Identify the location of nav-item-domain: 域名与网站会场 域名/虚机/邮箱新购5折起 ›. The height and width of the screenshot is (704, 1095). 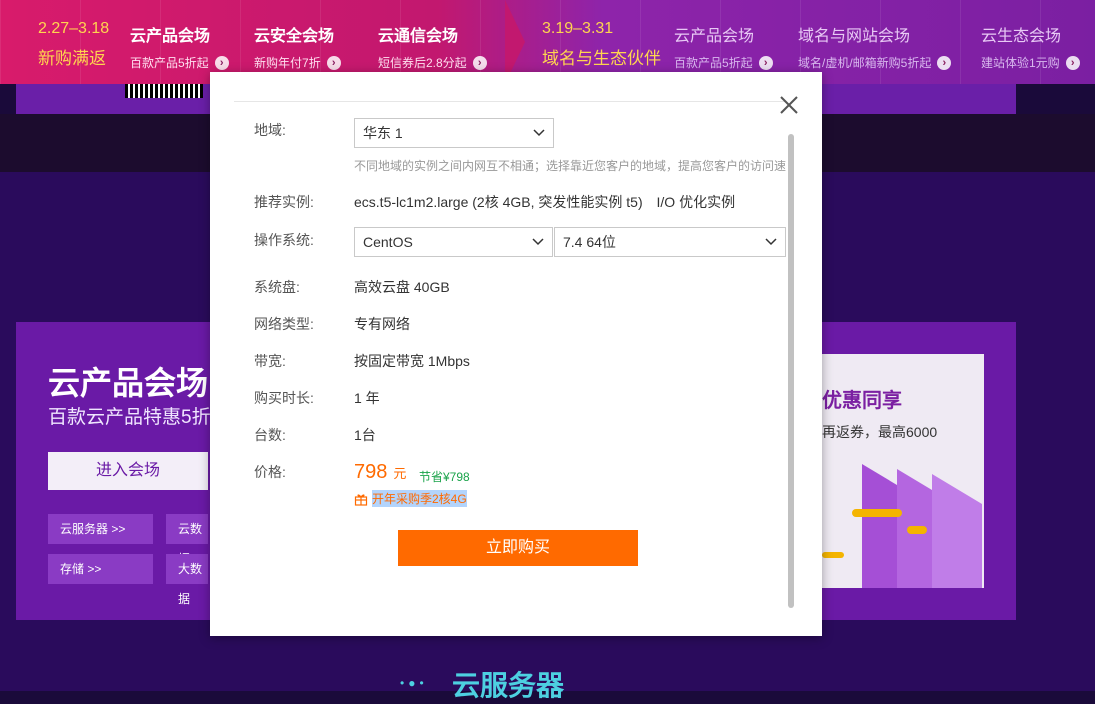
(875, 46).